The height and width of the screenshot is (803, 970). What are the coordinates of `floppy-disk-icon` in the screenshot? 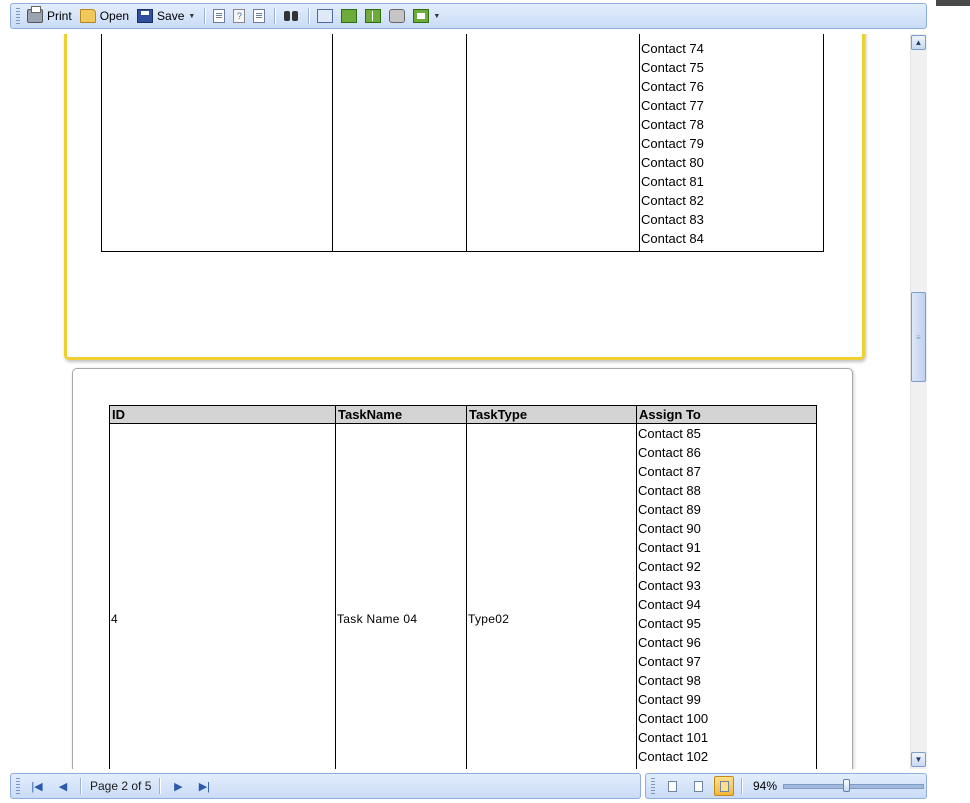 It's located at (145, 16).